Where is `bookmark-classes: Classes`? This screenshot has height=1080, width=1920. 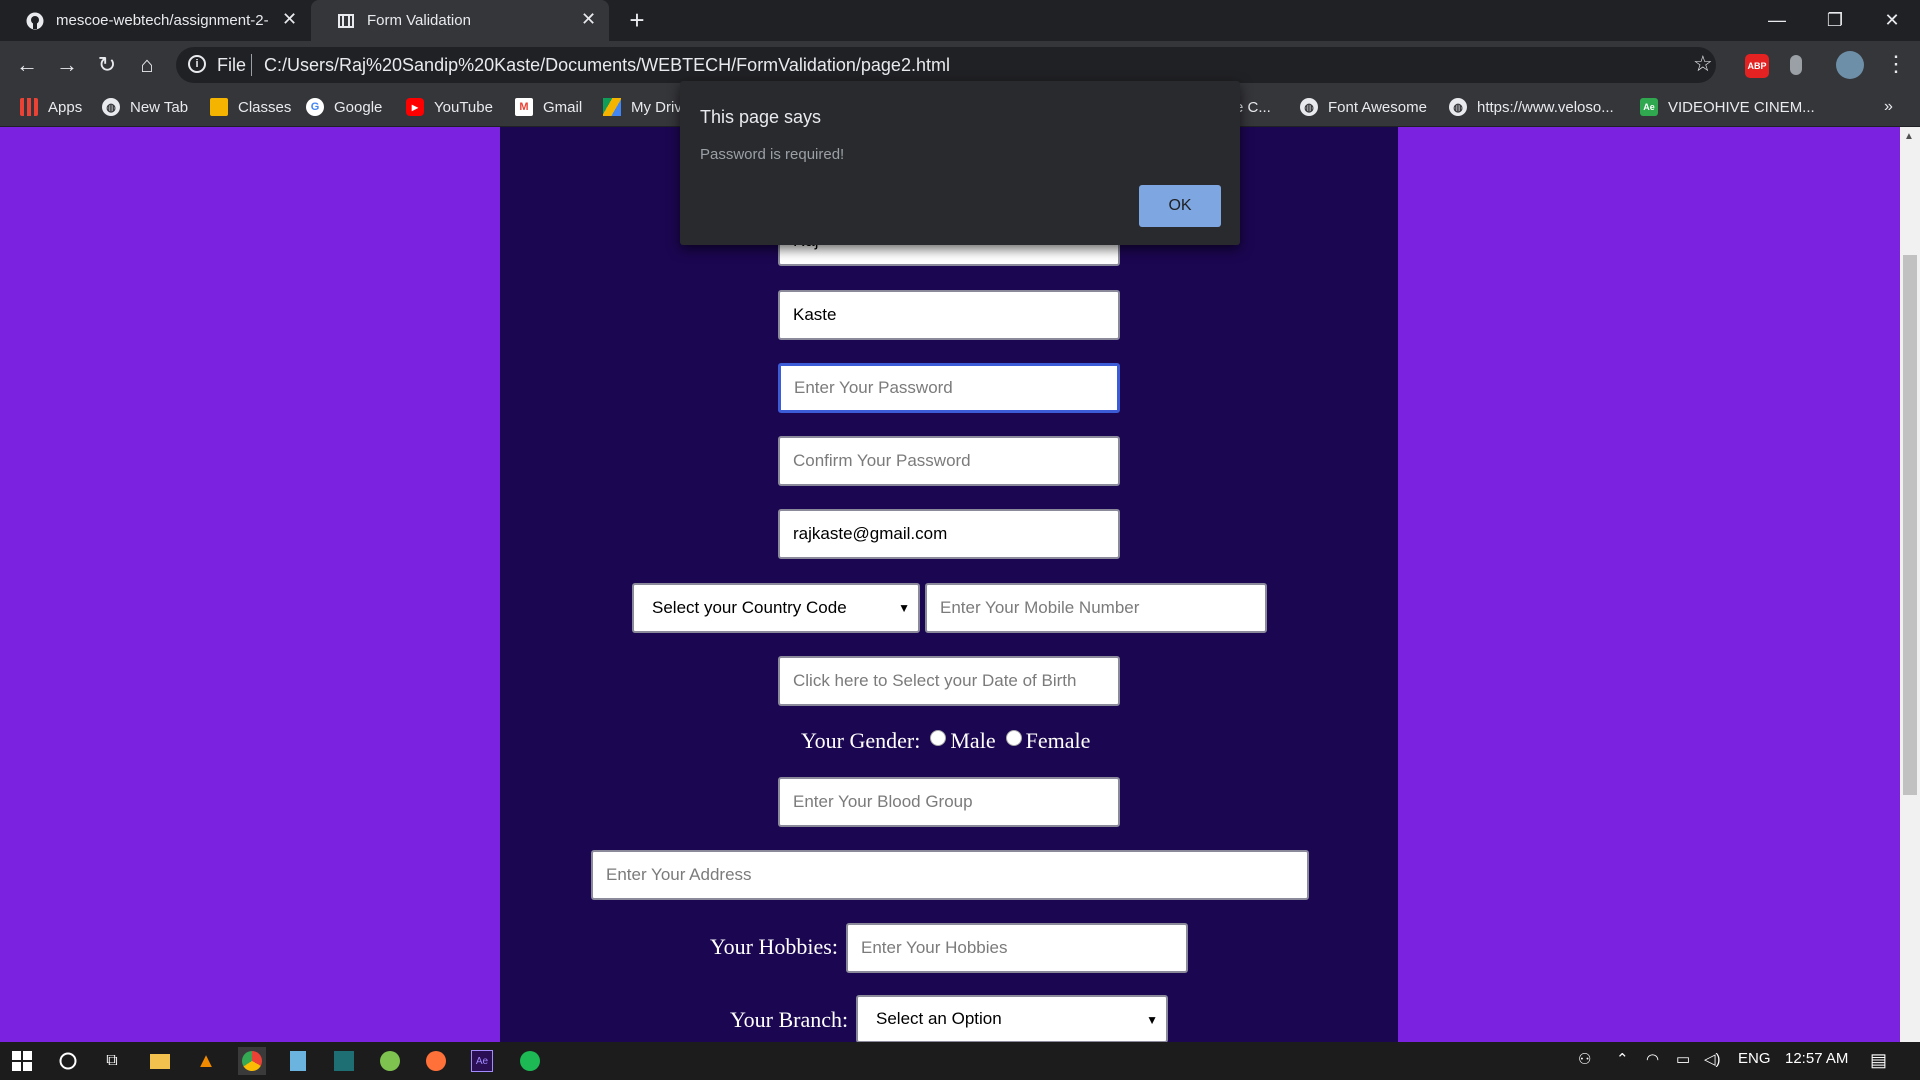
bookmark-classes: Classes is located at coordinates (250, 107).